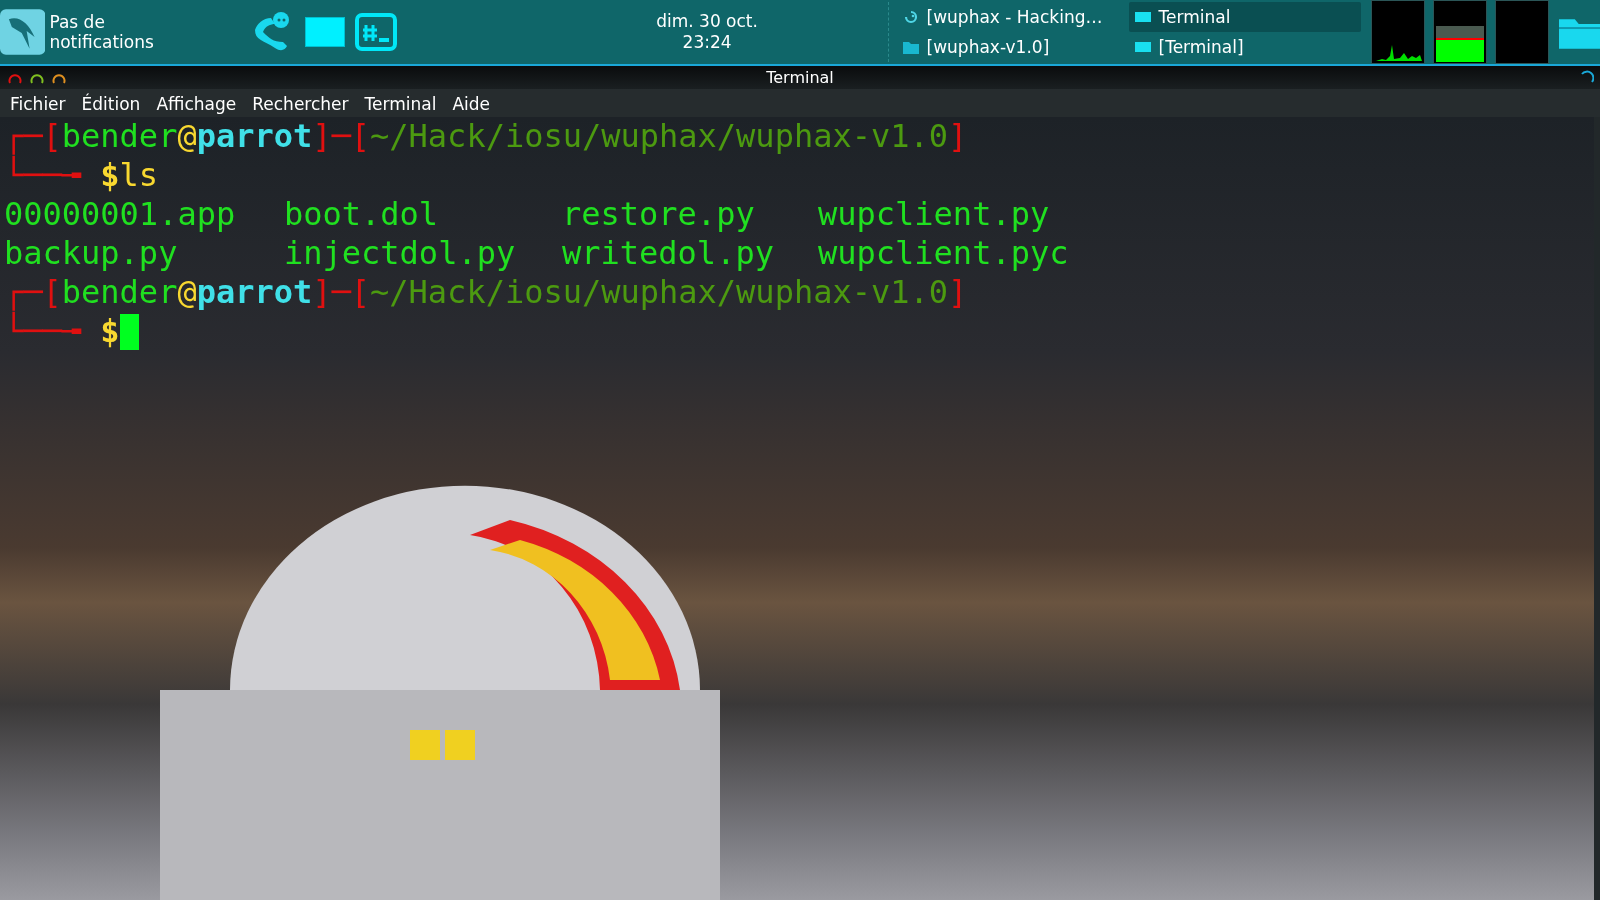 The width and height of the screenshot is (1600, 900). I want to click on file-name: backup.py, so click(91, 253).